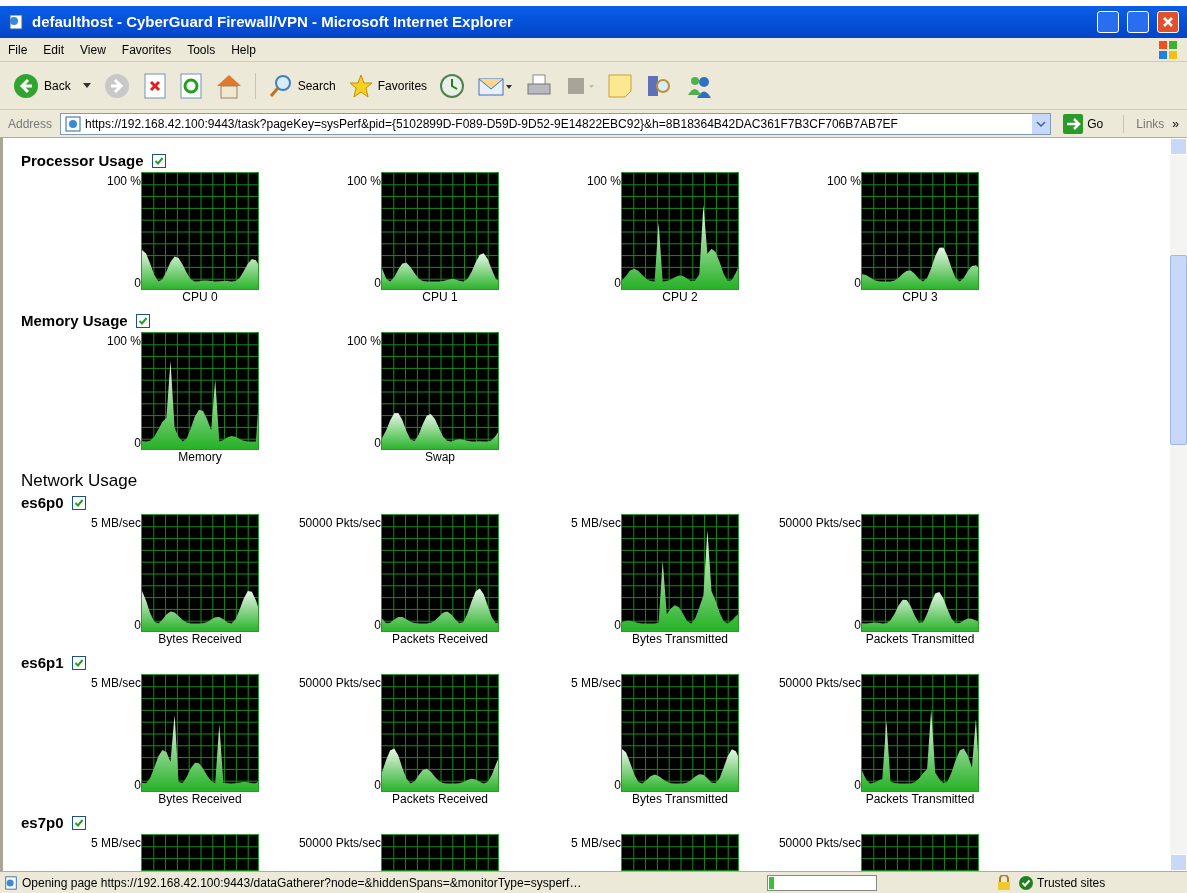  I want to click on restore-button, so click(1138, 22).